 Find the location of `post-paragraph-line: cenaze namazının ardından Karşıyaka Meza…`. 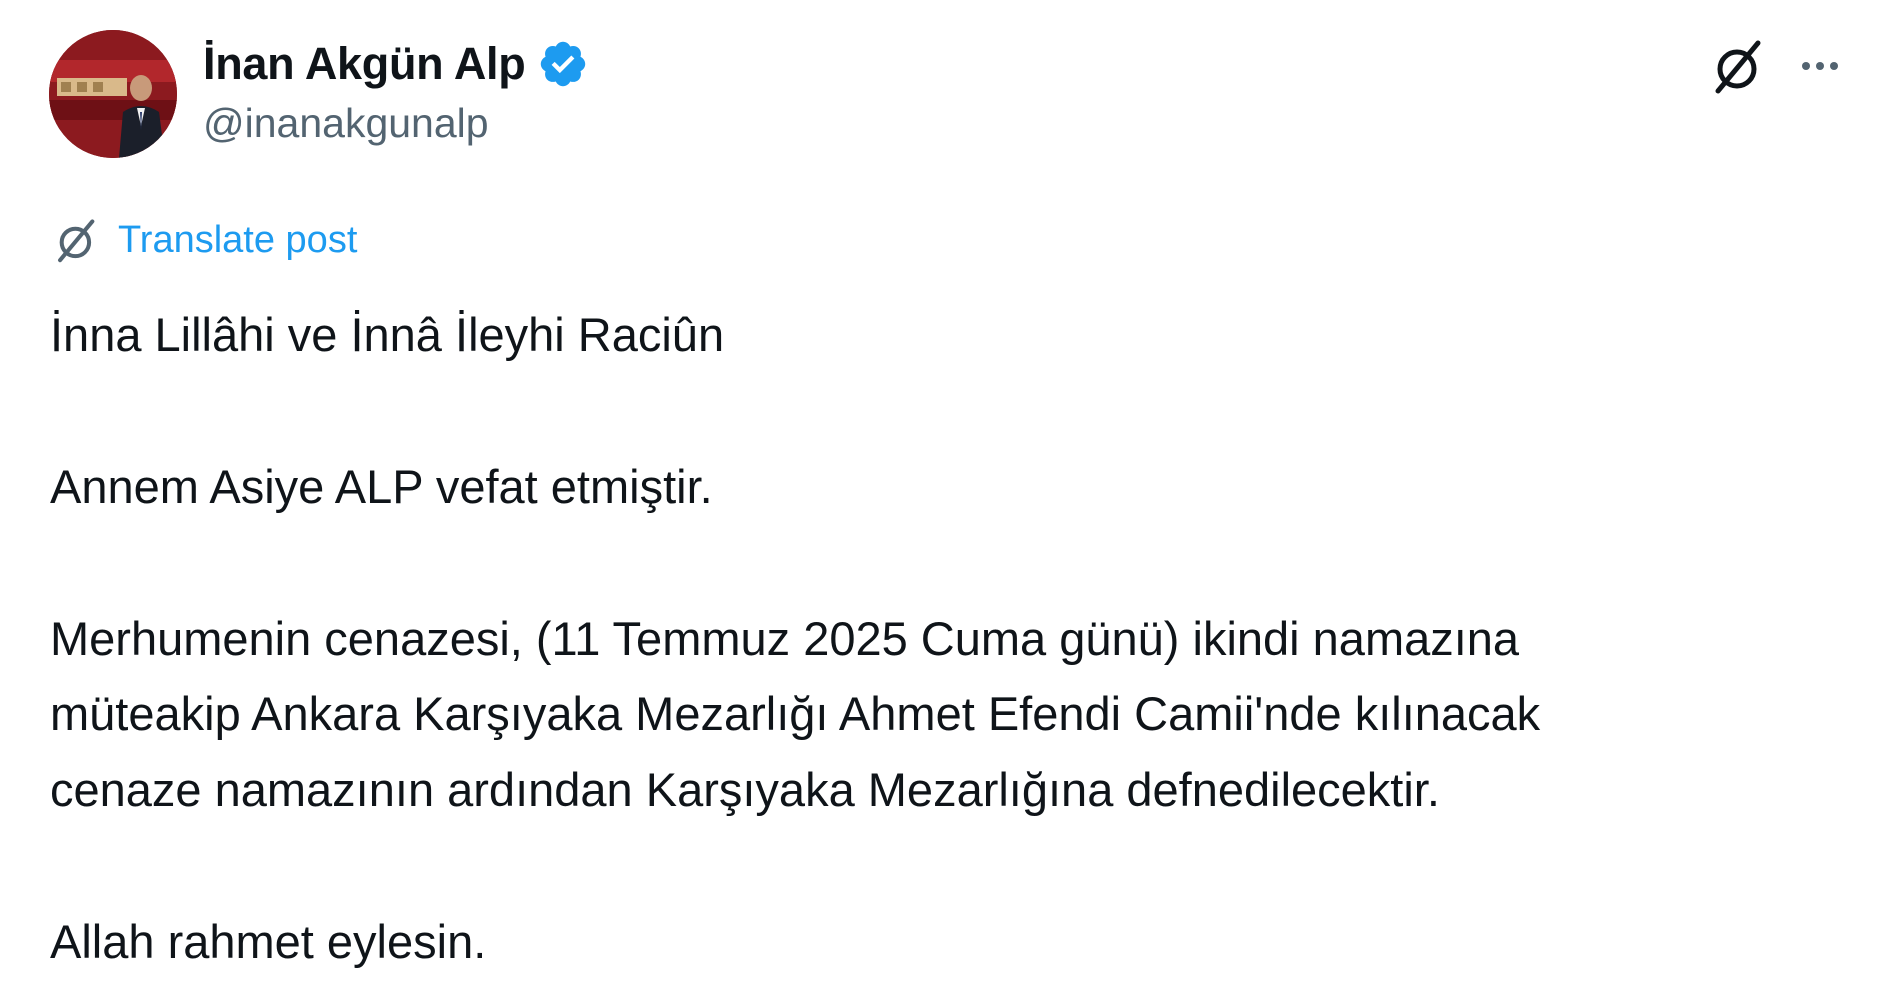

post-paragraph-line: cenaze namazının ardından Karşıyaka Meza… is located at coordinates (745, 789).